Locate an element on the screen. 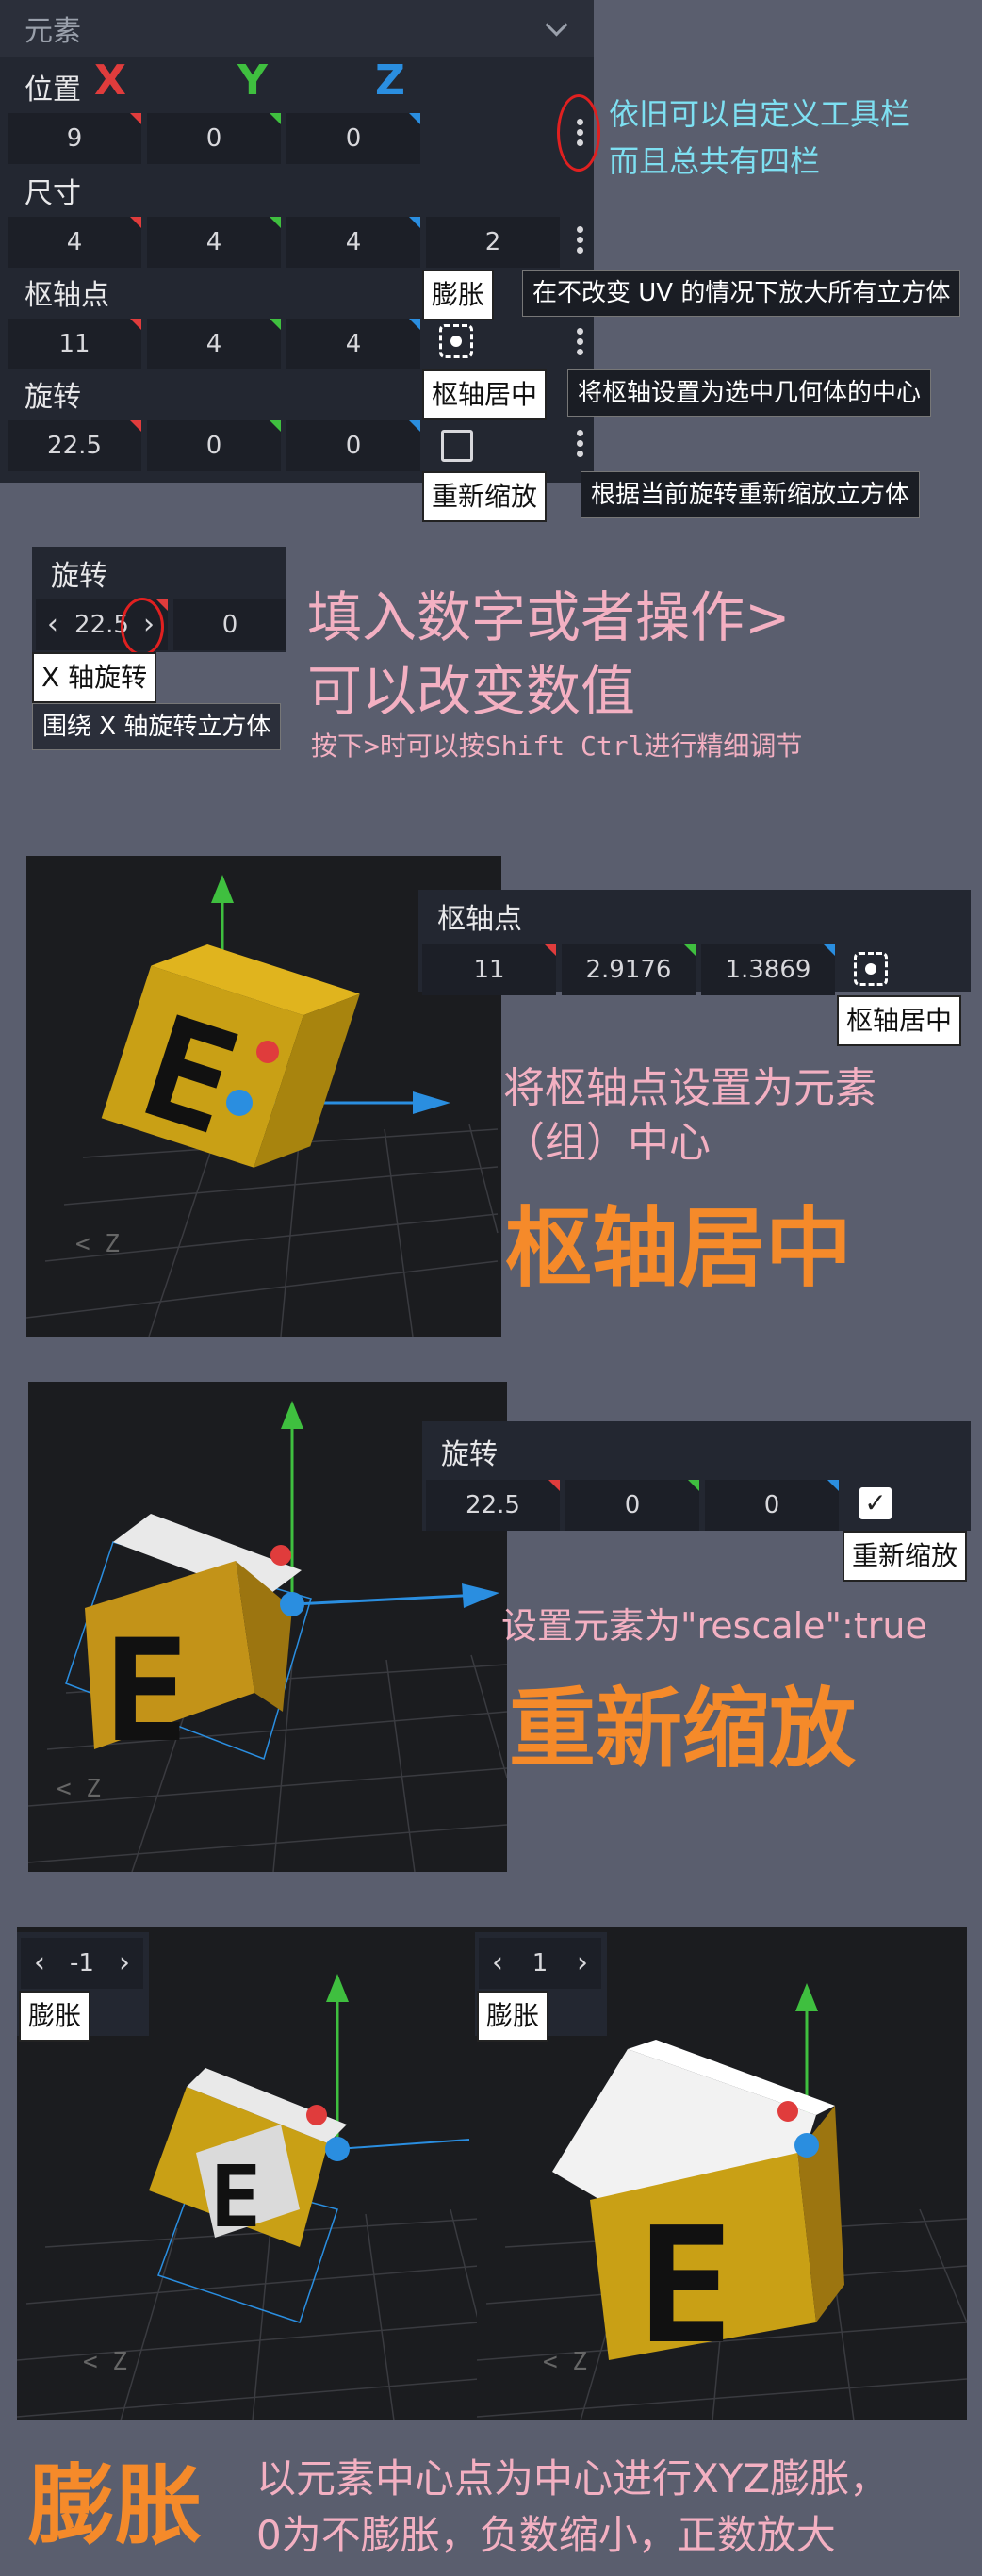 The image size is (982, 2576). inflate-desc-line-1: 以元素中心点为中心进行XYZ膨胀， is located at coordinates (573, 2478).